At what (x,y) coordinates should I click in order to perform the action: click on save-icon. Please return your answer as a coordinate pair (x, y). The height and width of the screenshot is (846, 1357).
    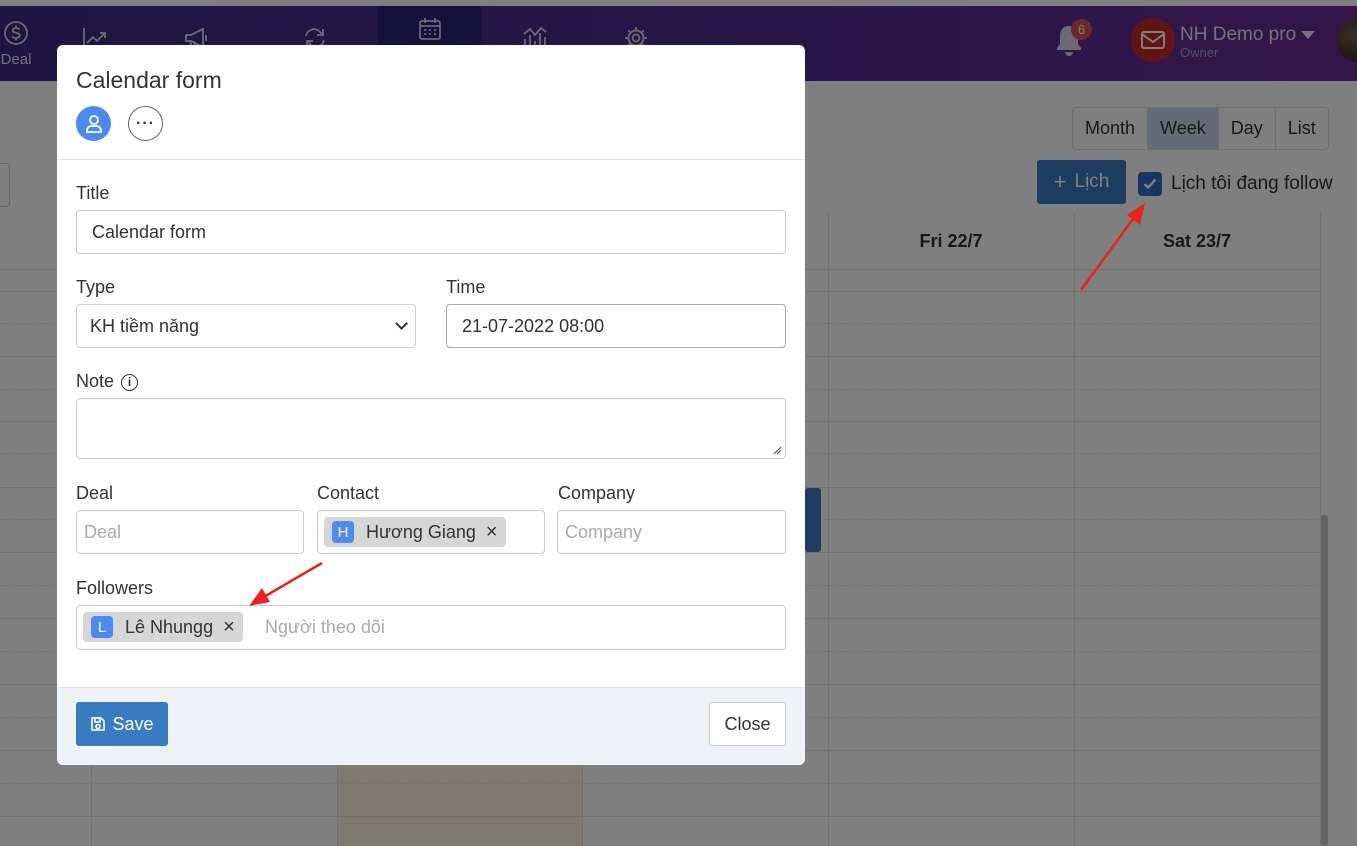
    Looking at the image, I should click on (98, 724).